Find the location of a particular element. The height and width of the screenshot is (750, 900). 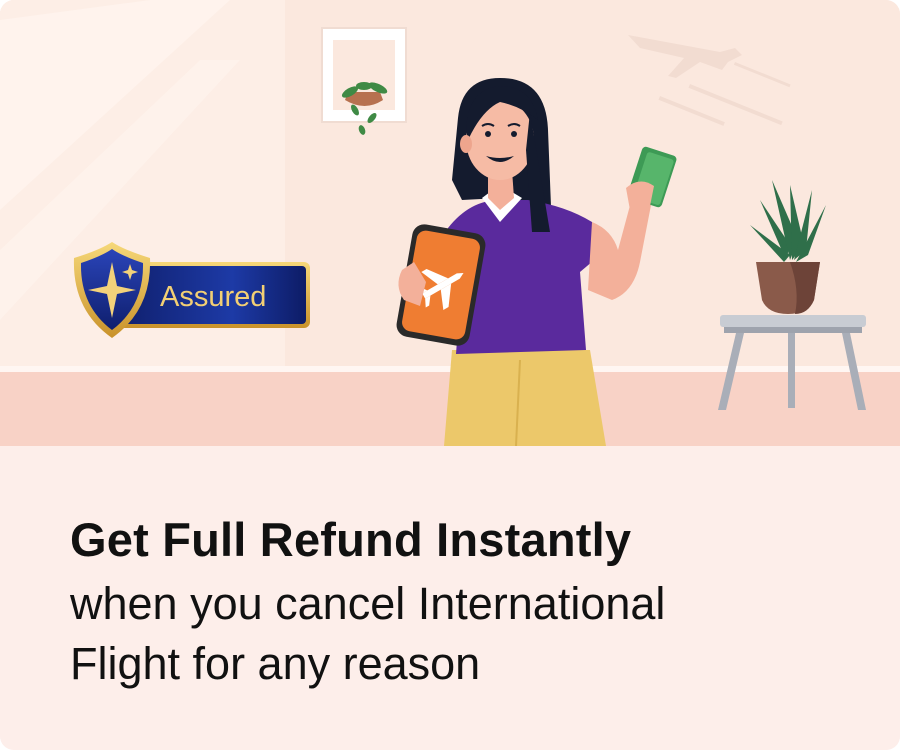

badge-label: Assured is located at coordinates (213, 297).